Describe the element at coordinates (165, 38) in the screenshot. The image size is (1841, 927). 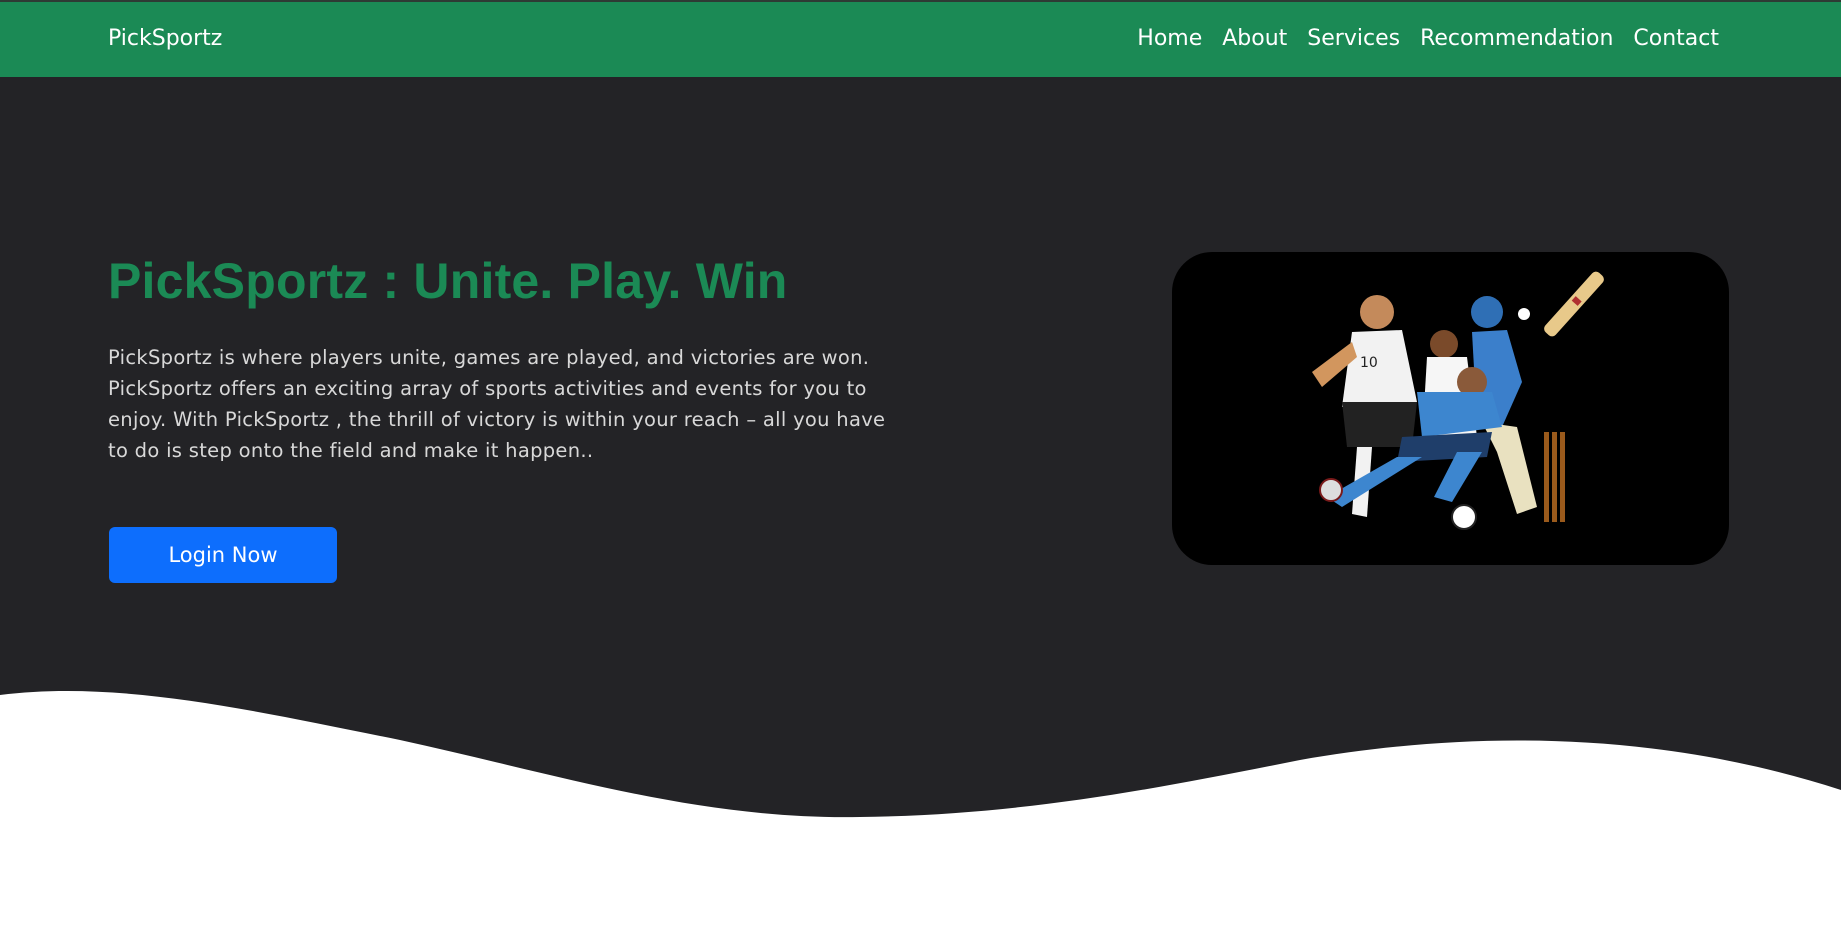
I see `brand-logo: PickSportz` at that location.